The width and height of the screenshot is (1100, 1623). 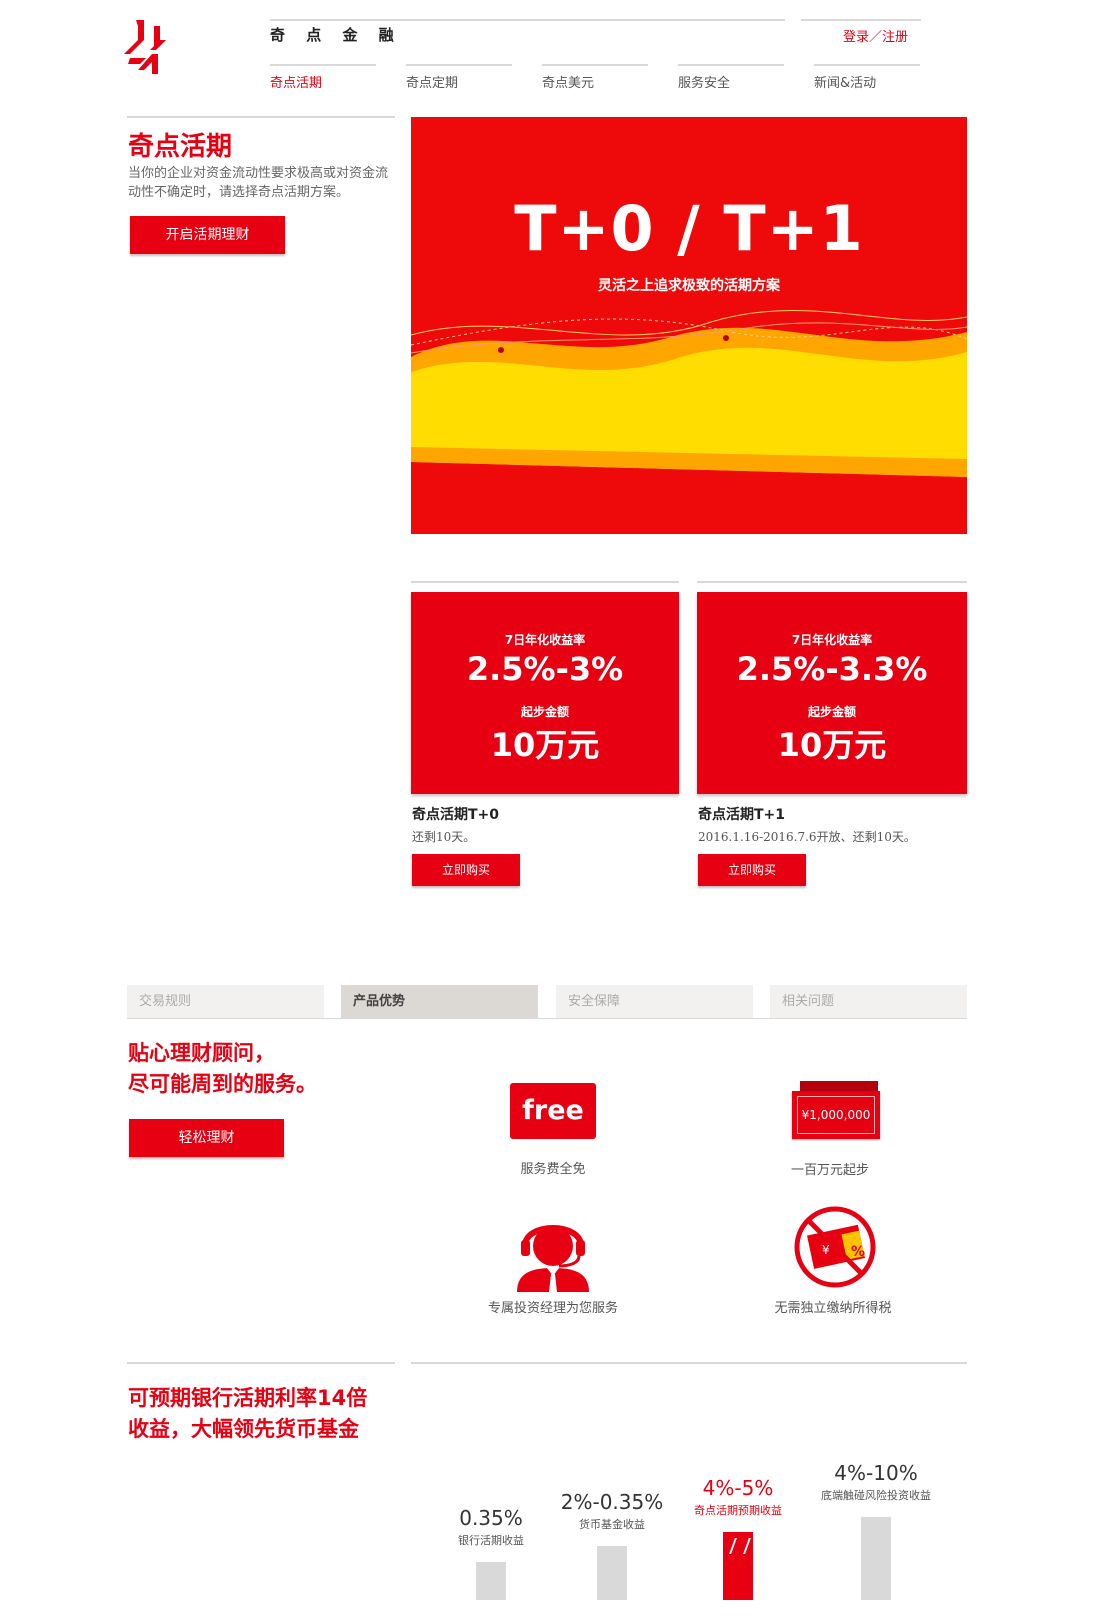 What do you see at coordinates (545, 693) in the screenshot?
I see `product-card-t0: 7日年化收益率 2.5%-3% 起步金额 10万元` at bounding box center [545, 693].